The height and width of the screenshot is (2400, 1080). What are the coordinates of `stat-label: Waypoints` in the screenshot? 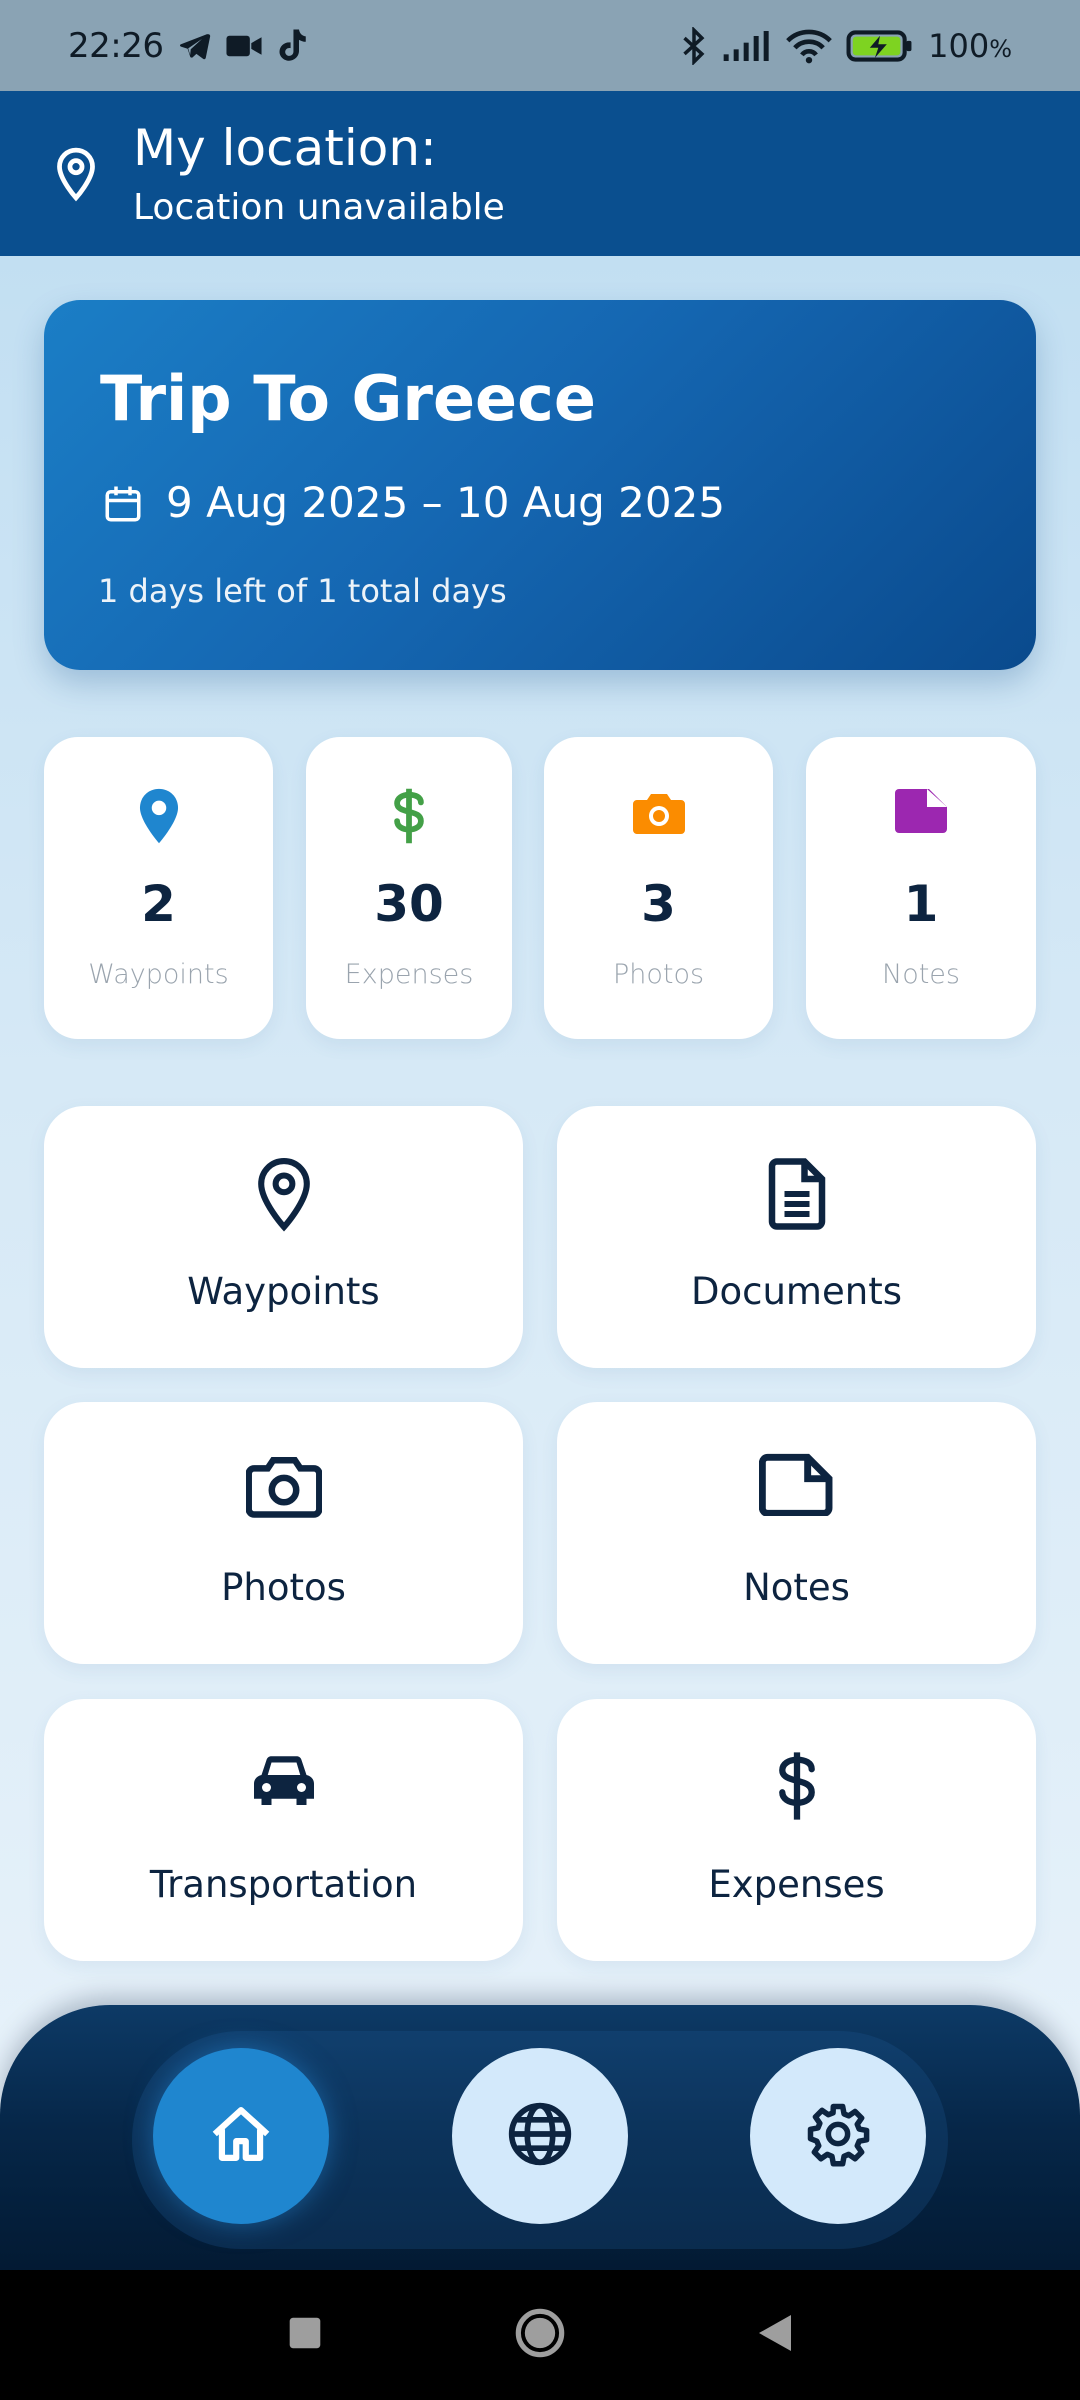 It's located at (158, 974).